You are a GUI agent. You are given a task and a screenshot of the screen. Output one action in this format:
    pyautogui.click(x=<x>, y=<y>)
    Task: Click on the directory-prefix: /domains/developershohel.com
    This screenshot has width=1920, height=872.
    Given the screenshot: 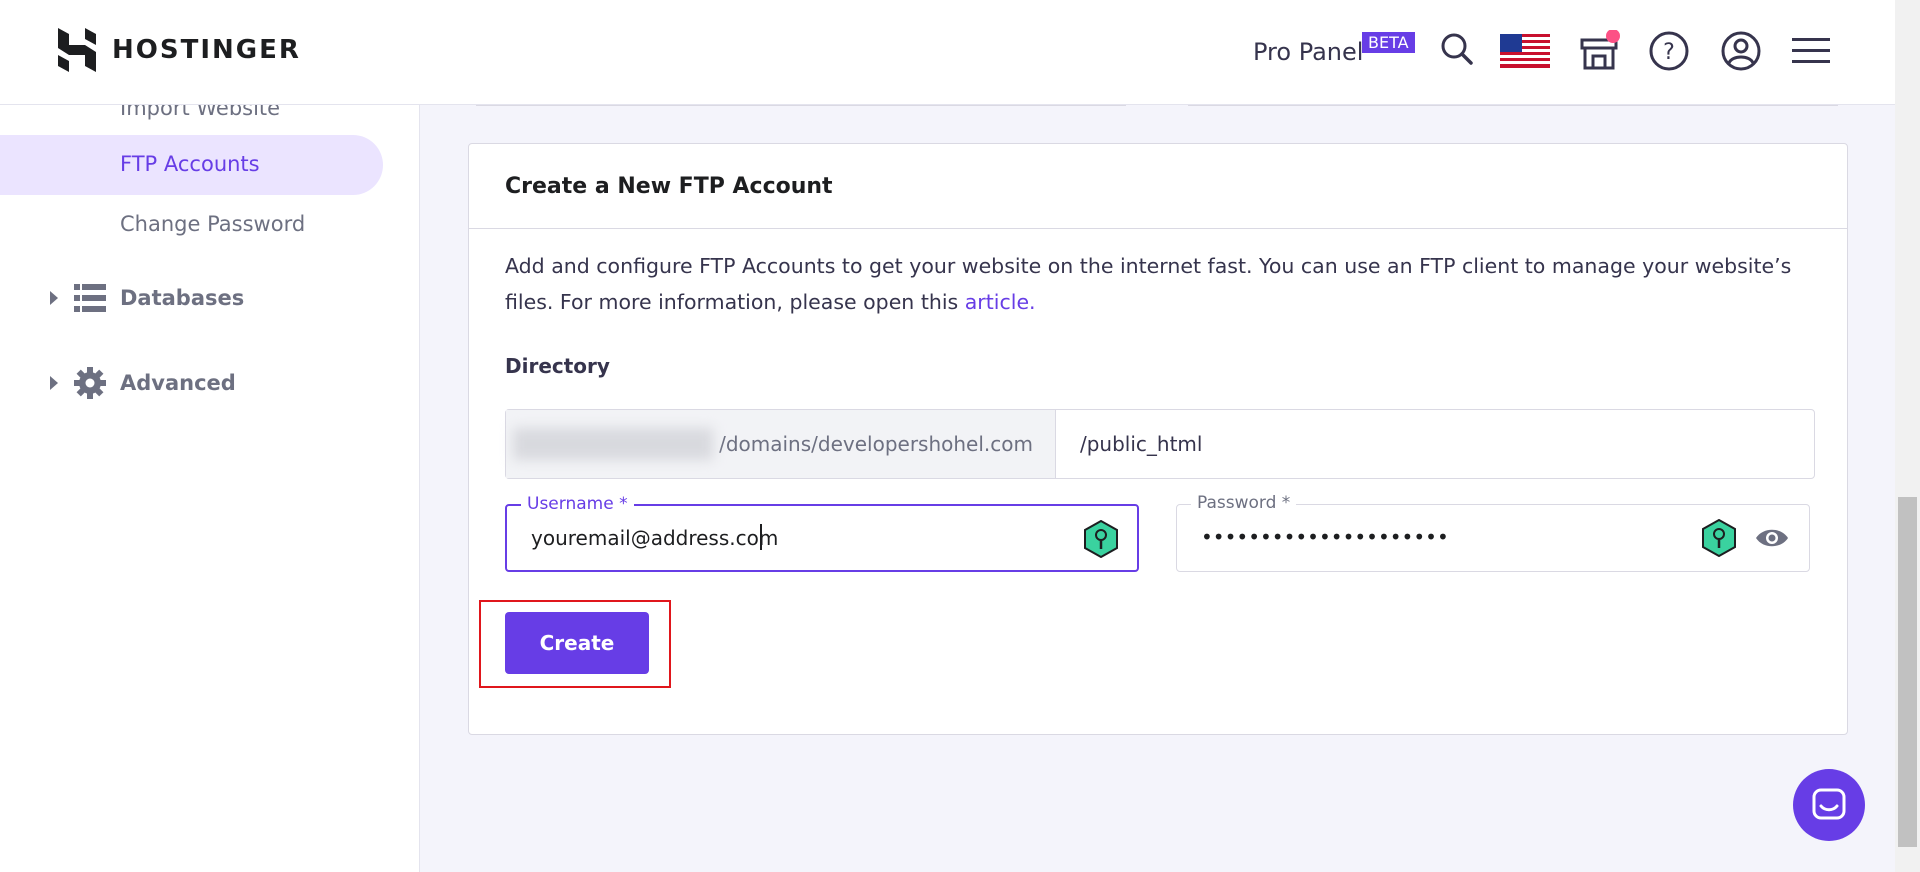 What is the action you would take?
    pyautogui.click(x=781, y=444)
    